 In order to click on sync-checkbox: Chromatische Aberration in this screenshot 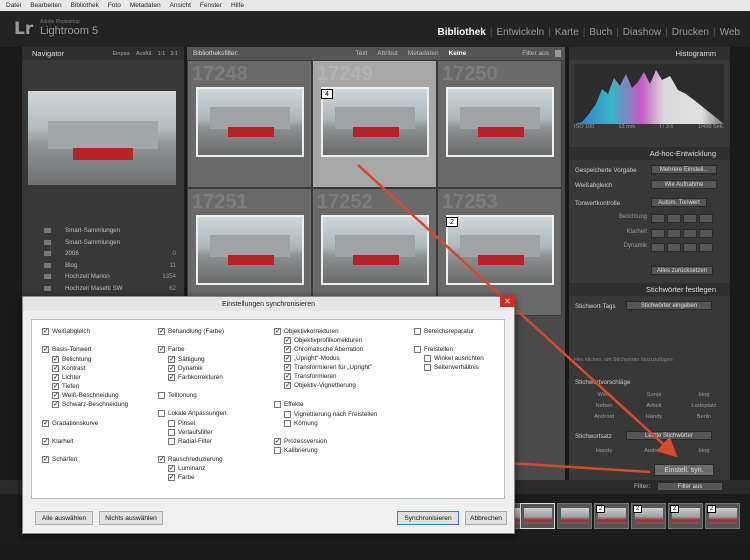, I will do `click(324, 349)`.